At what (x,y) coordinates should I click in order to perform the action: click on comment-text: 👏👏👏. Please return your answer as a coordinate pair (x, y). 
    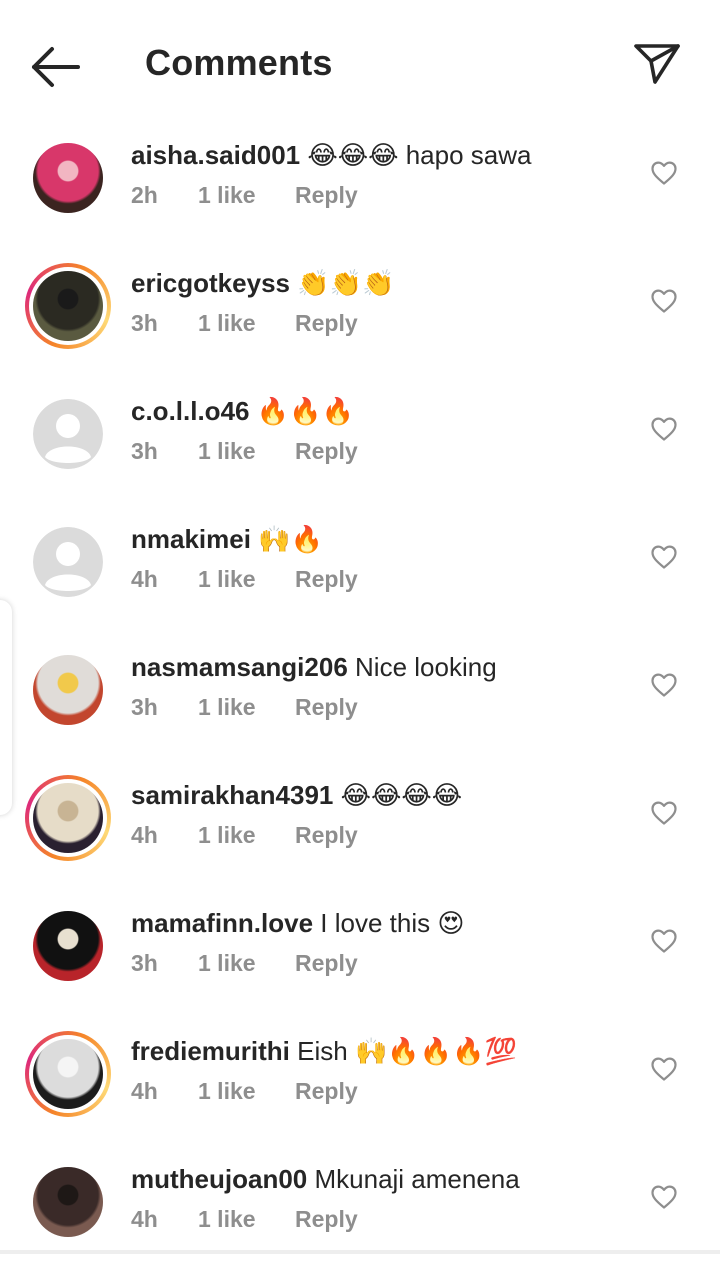
    Looking at the image, I should click on (346, 283).